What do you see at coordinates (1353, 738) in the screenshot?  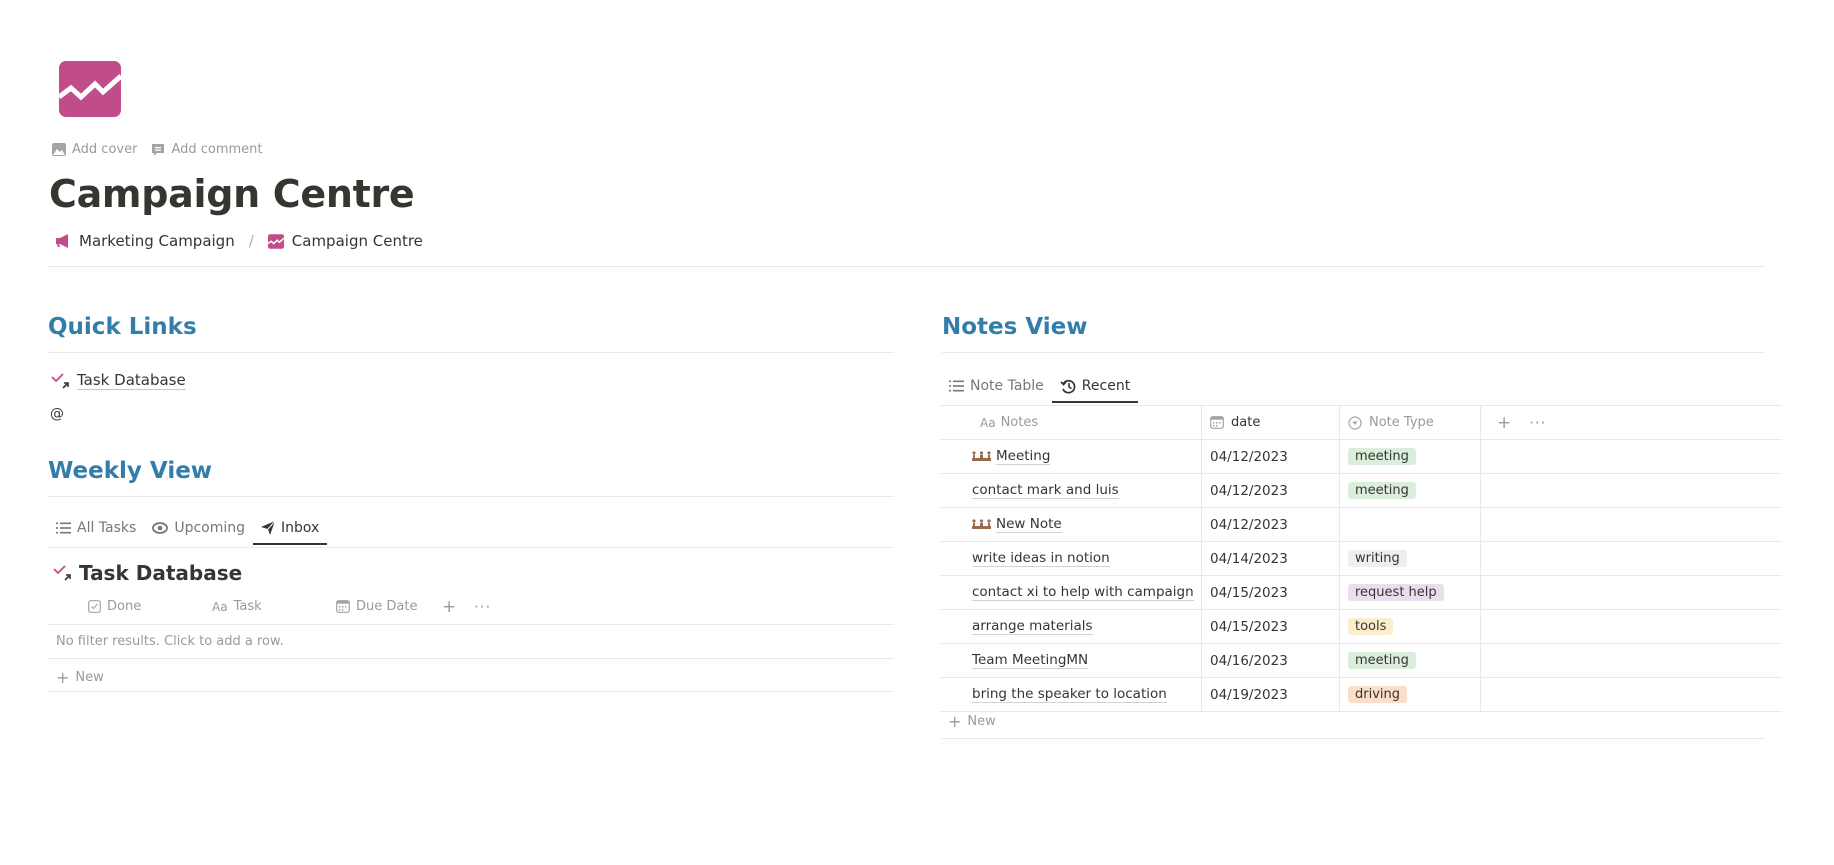 I see `notes-table-bottom-line` at bounding box center [1353, 738].